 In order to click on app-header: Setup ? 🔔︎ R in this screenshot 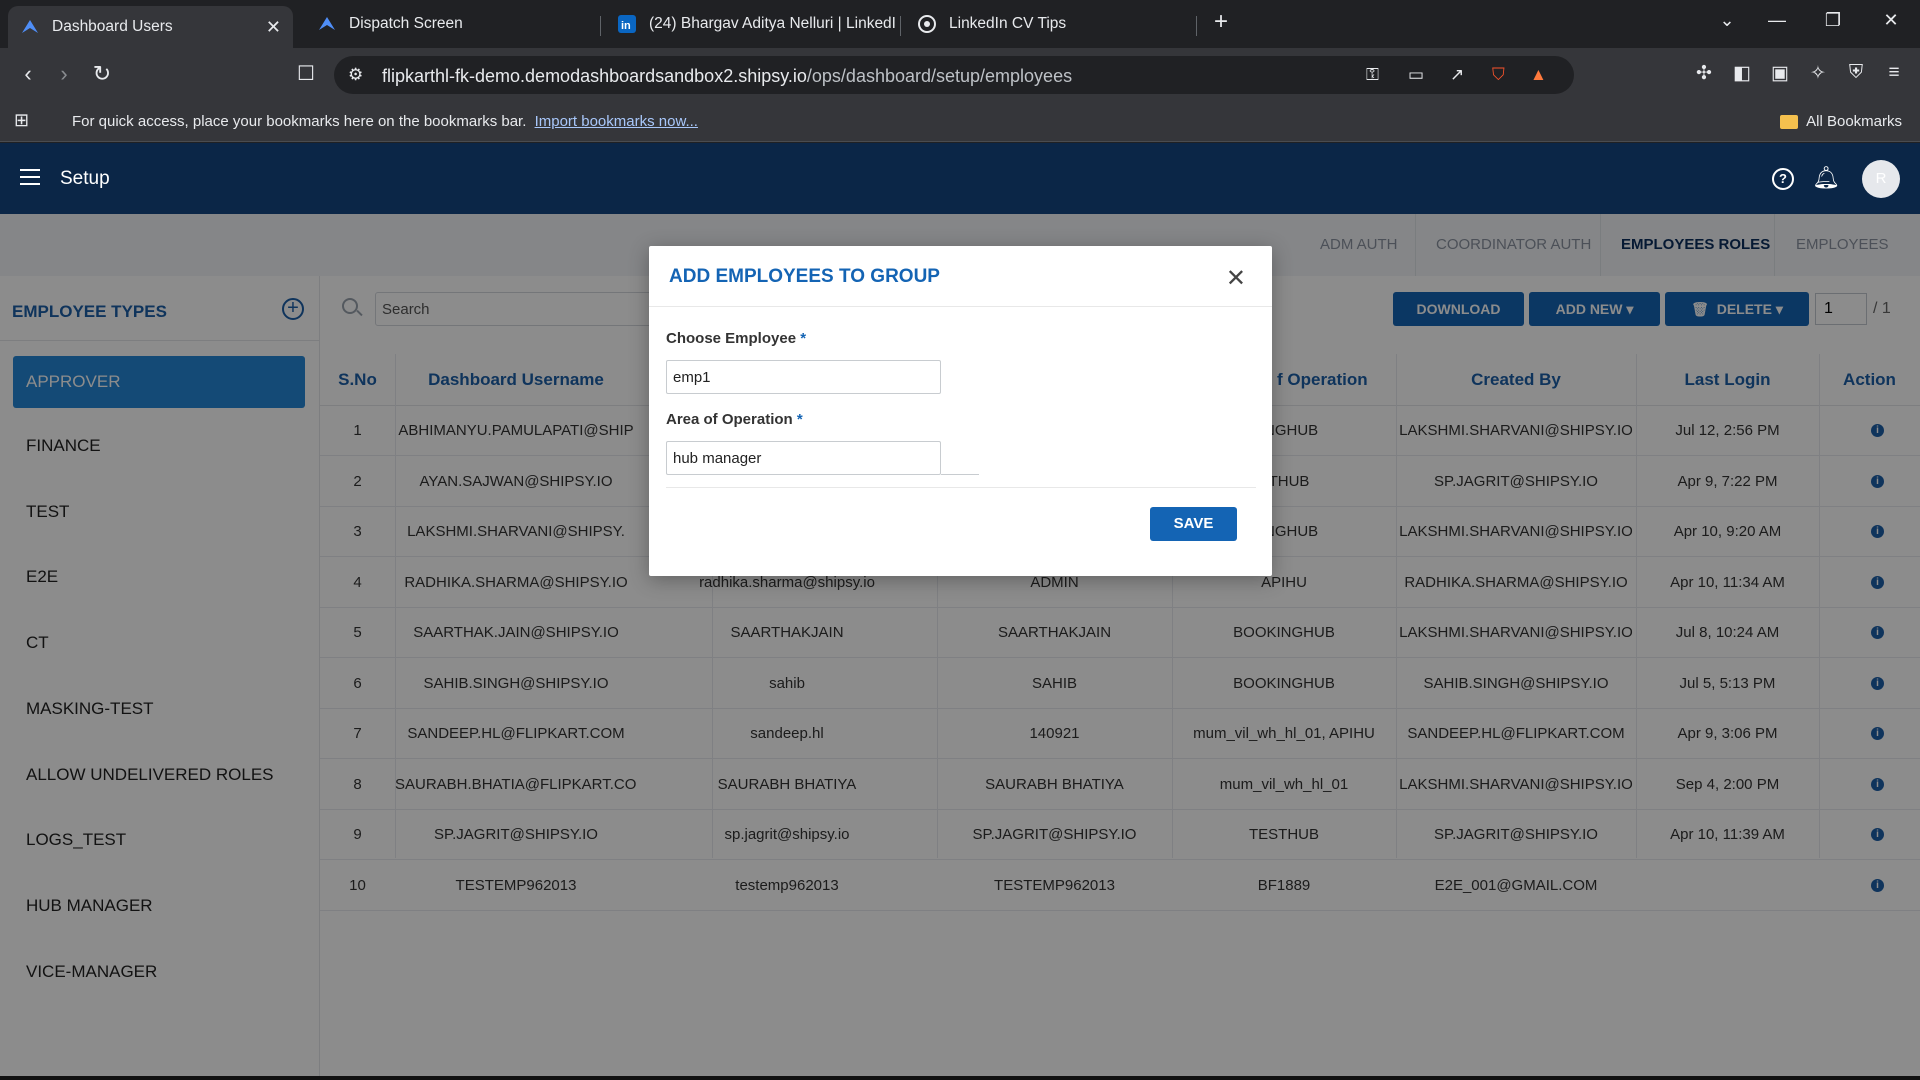, I will do `click(960, 178)`.